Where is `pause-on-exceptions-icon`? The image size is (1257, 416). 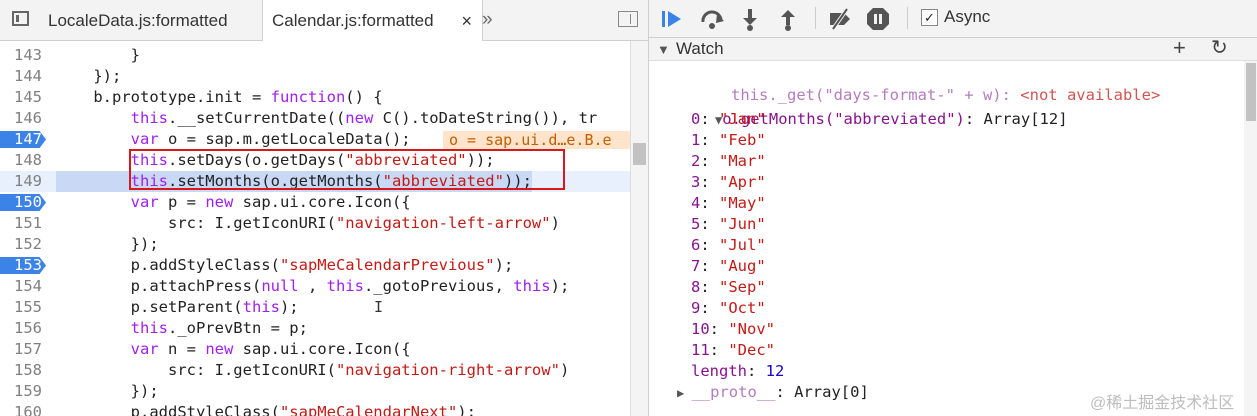
pause-on-exceptions-icon is located at coordinates (878, 19).